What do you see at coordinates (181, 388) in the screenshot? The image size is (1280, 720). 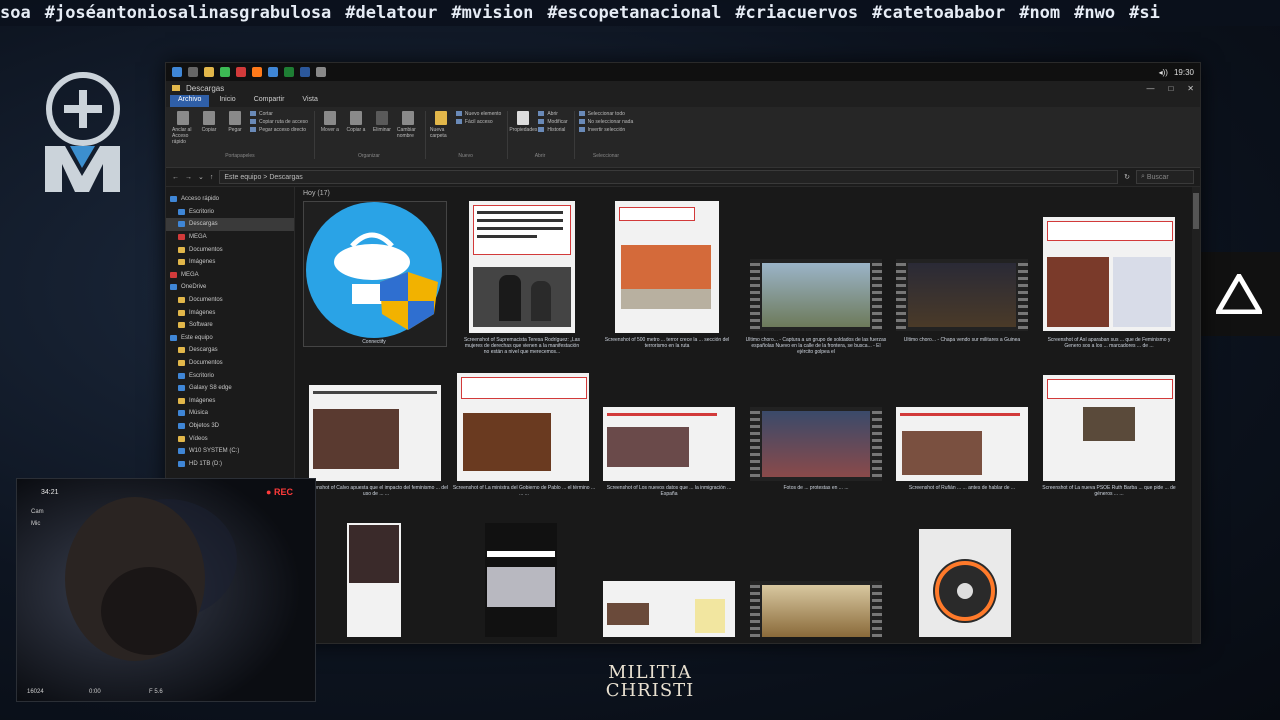 I see `drive-icon` at bounding box center [181, 388].